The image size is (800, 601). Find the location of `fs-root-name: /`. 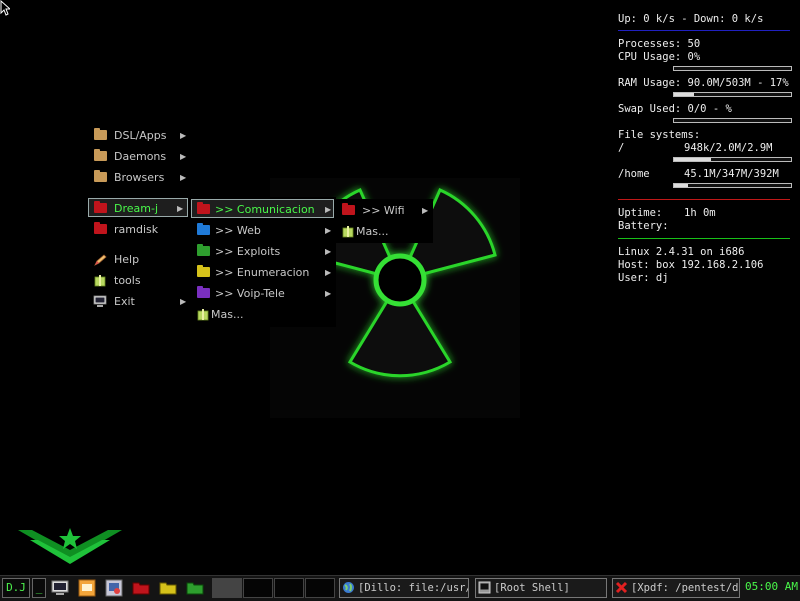

fs-root-name: / is located at coordinates (621, 148).